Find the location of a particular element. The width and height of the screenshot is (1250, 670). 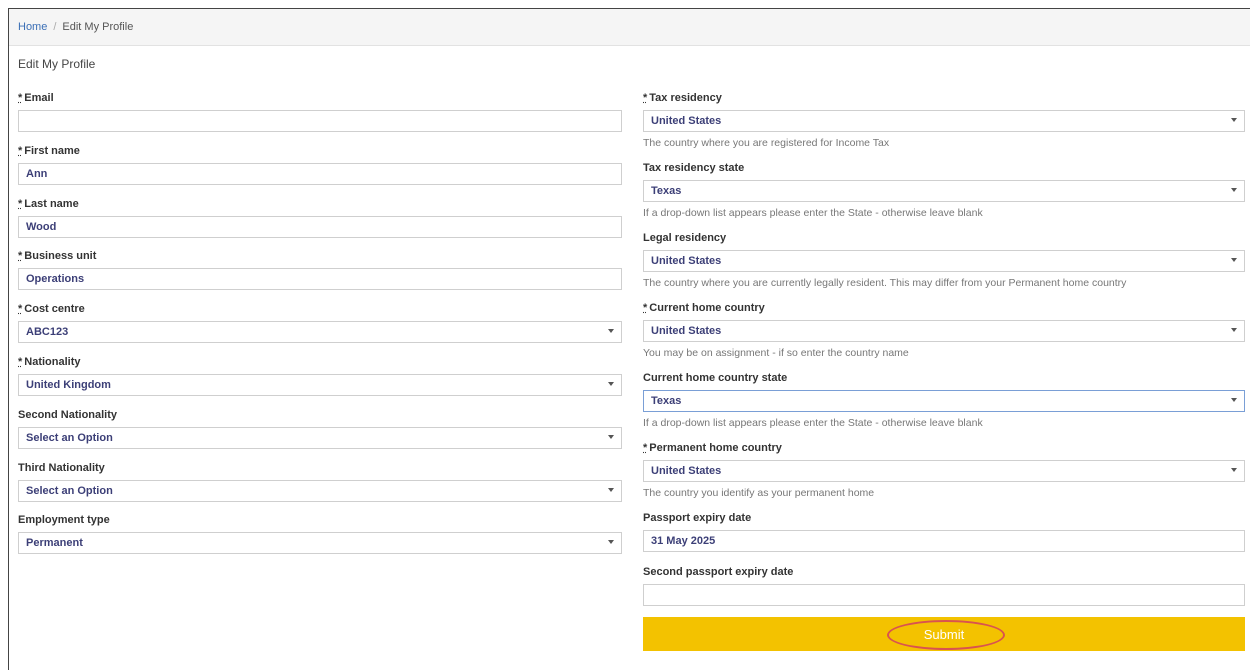

permanent-home-country-label: * Permanent home country is located at coordinates (944, 448).